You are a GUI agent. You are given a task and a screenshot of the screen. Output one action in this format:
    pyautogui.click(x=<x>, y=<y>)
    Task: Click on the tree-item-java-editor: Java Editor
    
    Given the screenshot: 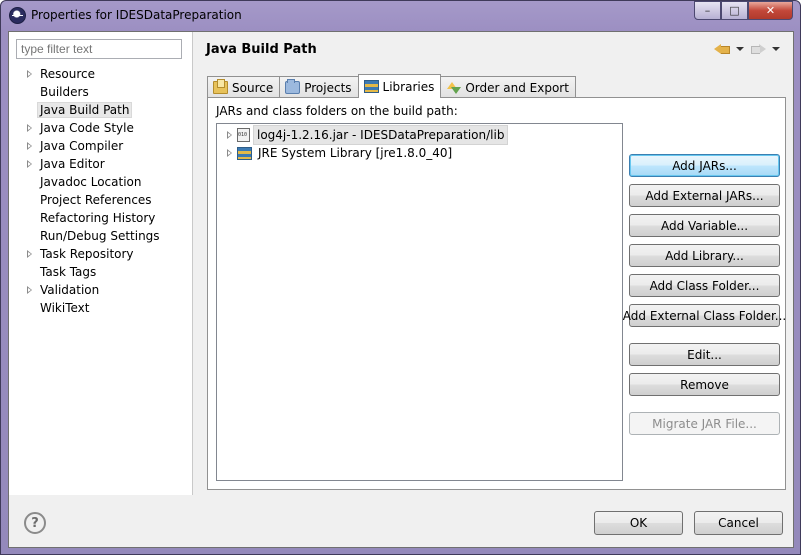 What is the action you would take?
    pyautogui.click(x=101, y=164)
    